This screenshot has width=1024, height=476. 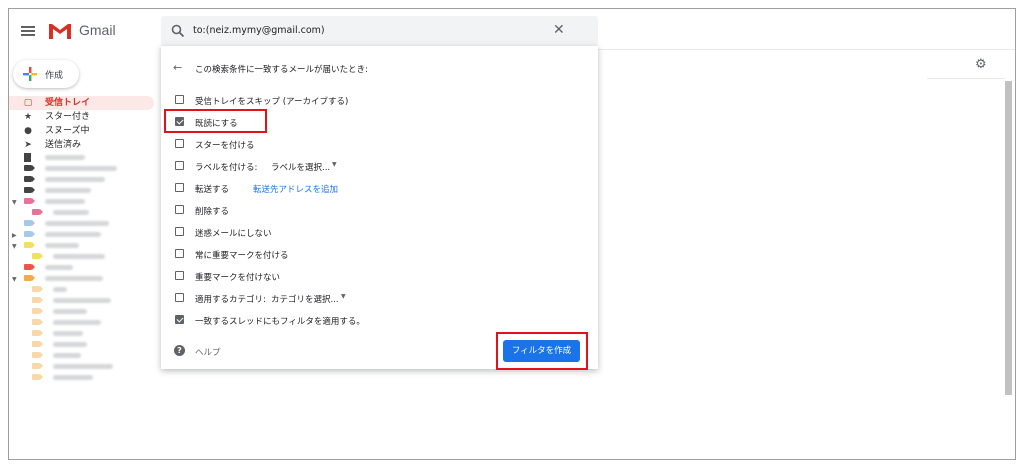 I want to click on category-checkbox, so click(x=179, y=297).